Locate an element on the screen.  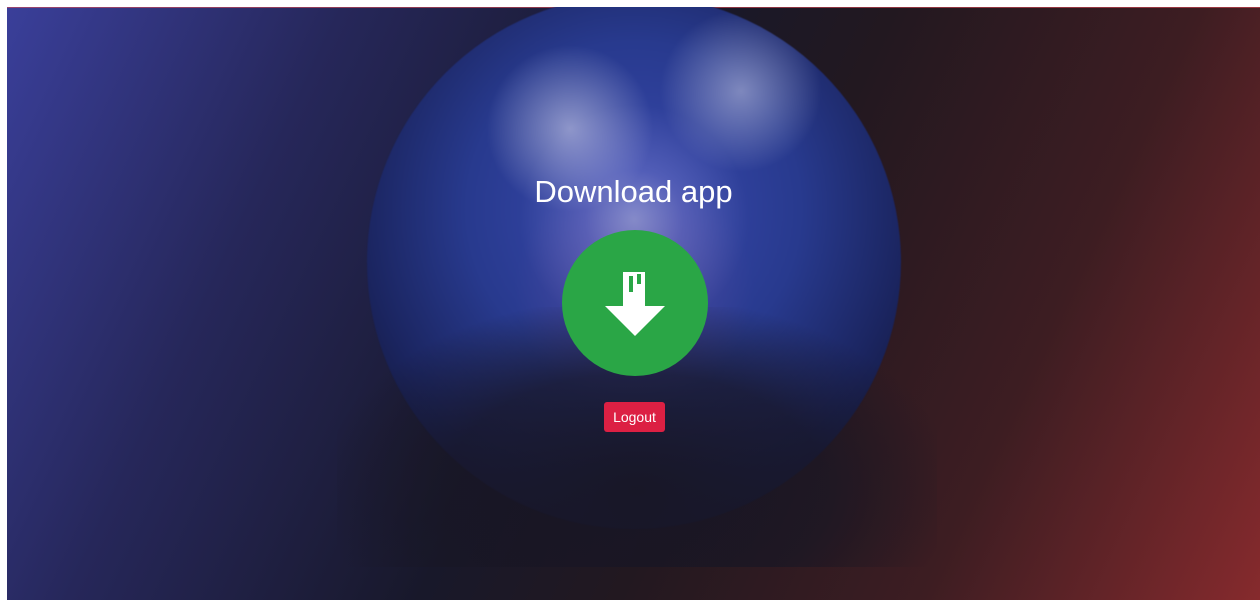
download-app-button is located at coordinates (635, 303).